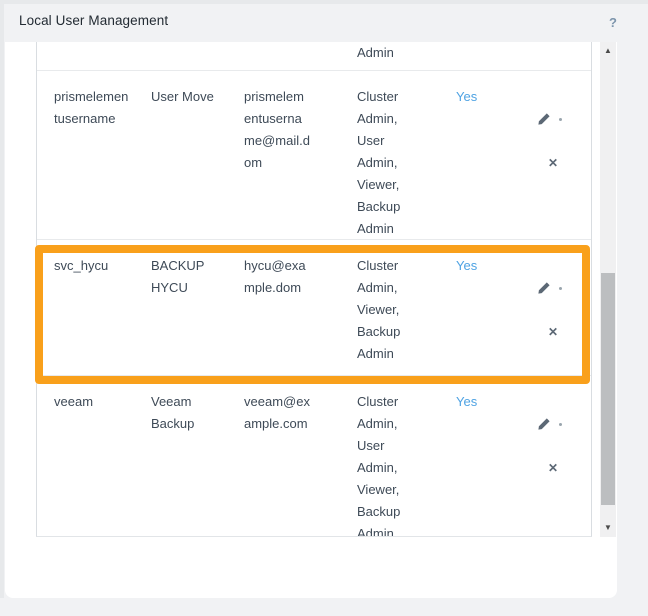 The image size is (648, 616). What do you see at coordinates (613, 22) in the screenshot?
I see `help-icon: ?` at bounding box center [613, 22].